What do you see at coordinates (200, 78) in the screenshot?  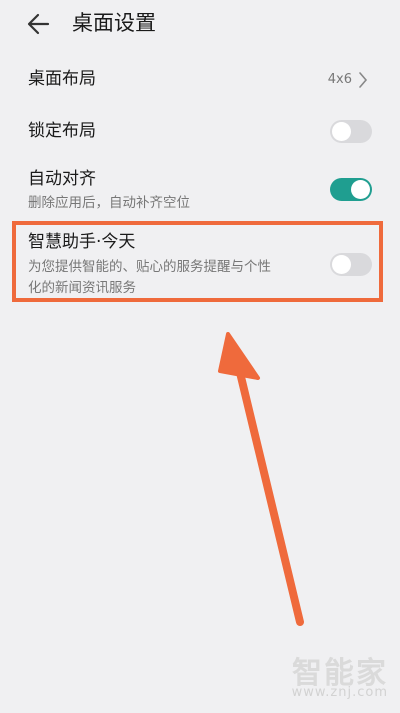 I see `setting-desktop-layout: 桌面布局 4x6` at bounding box center [200, 78].